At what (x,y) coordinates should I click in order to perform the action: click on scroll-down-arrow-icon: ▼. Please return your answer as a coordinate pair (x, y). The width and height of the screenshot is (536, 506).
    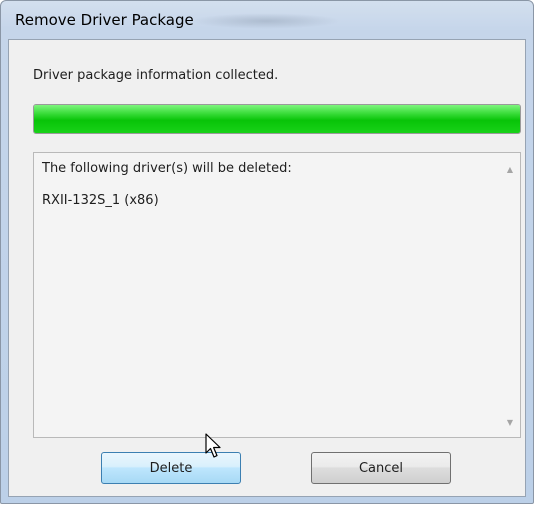
    Looking at the image, I should click on (510, 422).